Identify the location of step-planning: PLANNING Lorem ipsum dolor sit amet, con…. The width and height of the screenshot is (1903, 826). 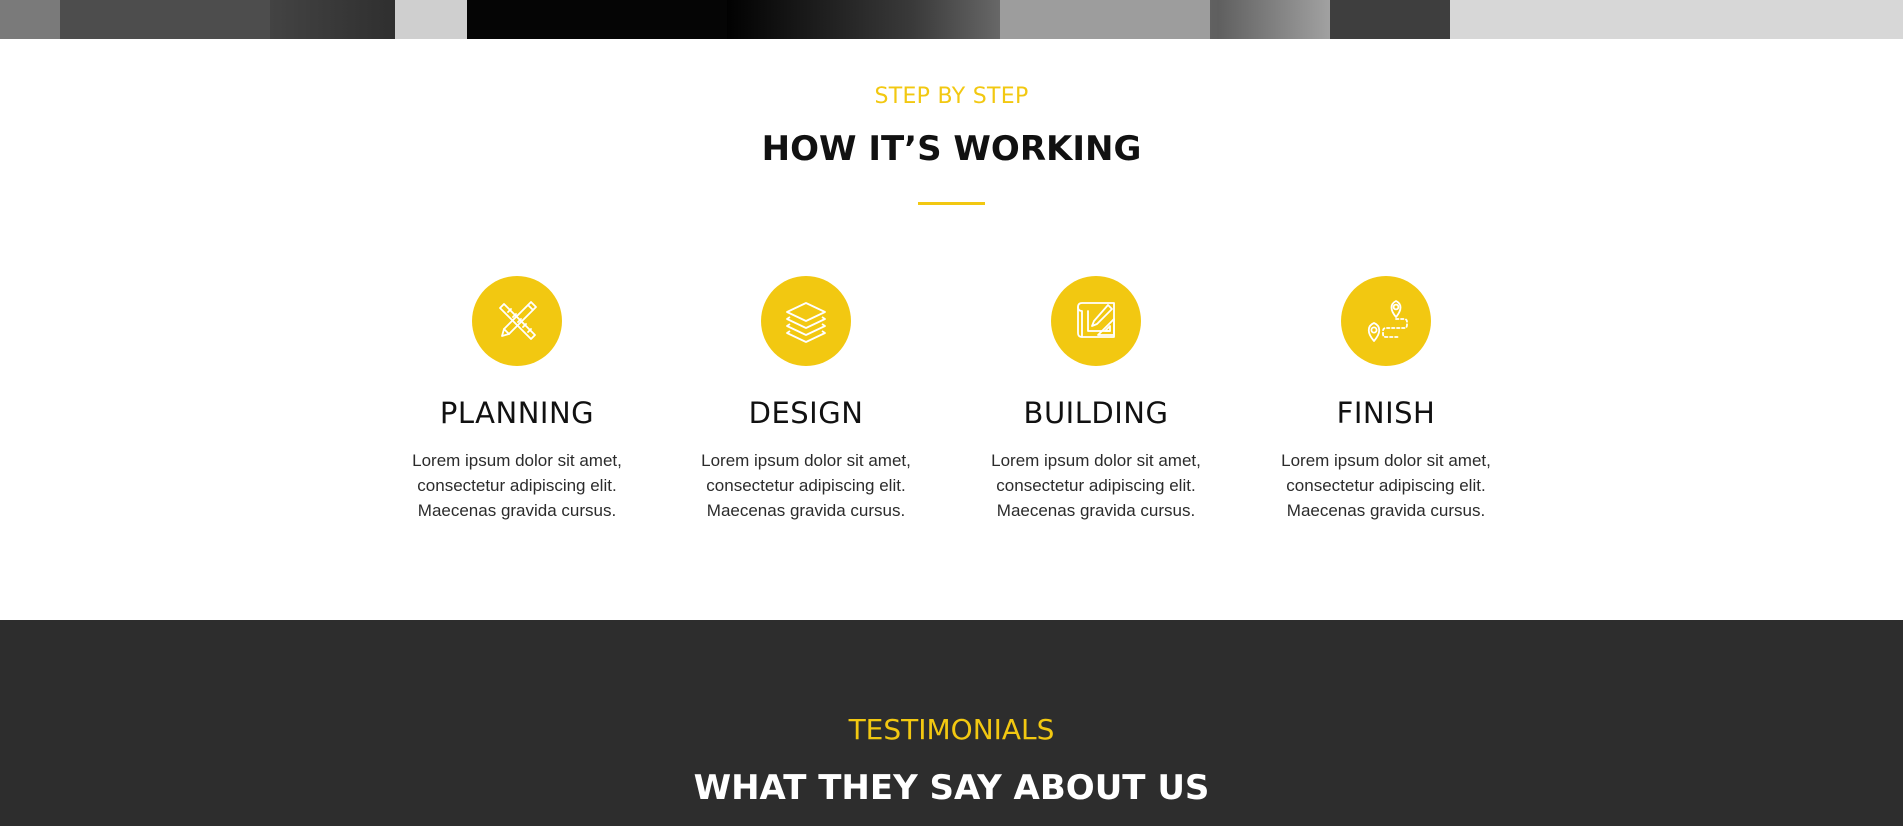
(517, 399).